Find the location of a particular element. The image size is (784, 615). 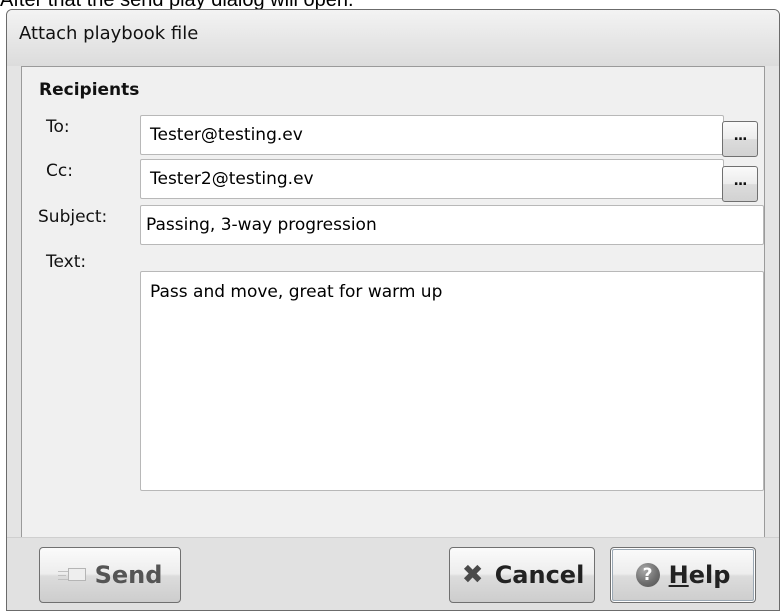

cc-field: Tester2@testing.ev is located at coordinates (432, 179).